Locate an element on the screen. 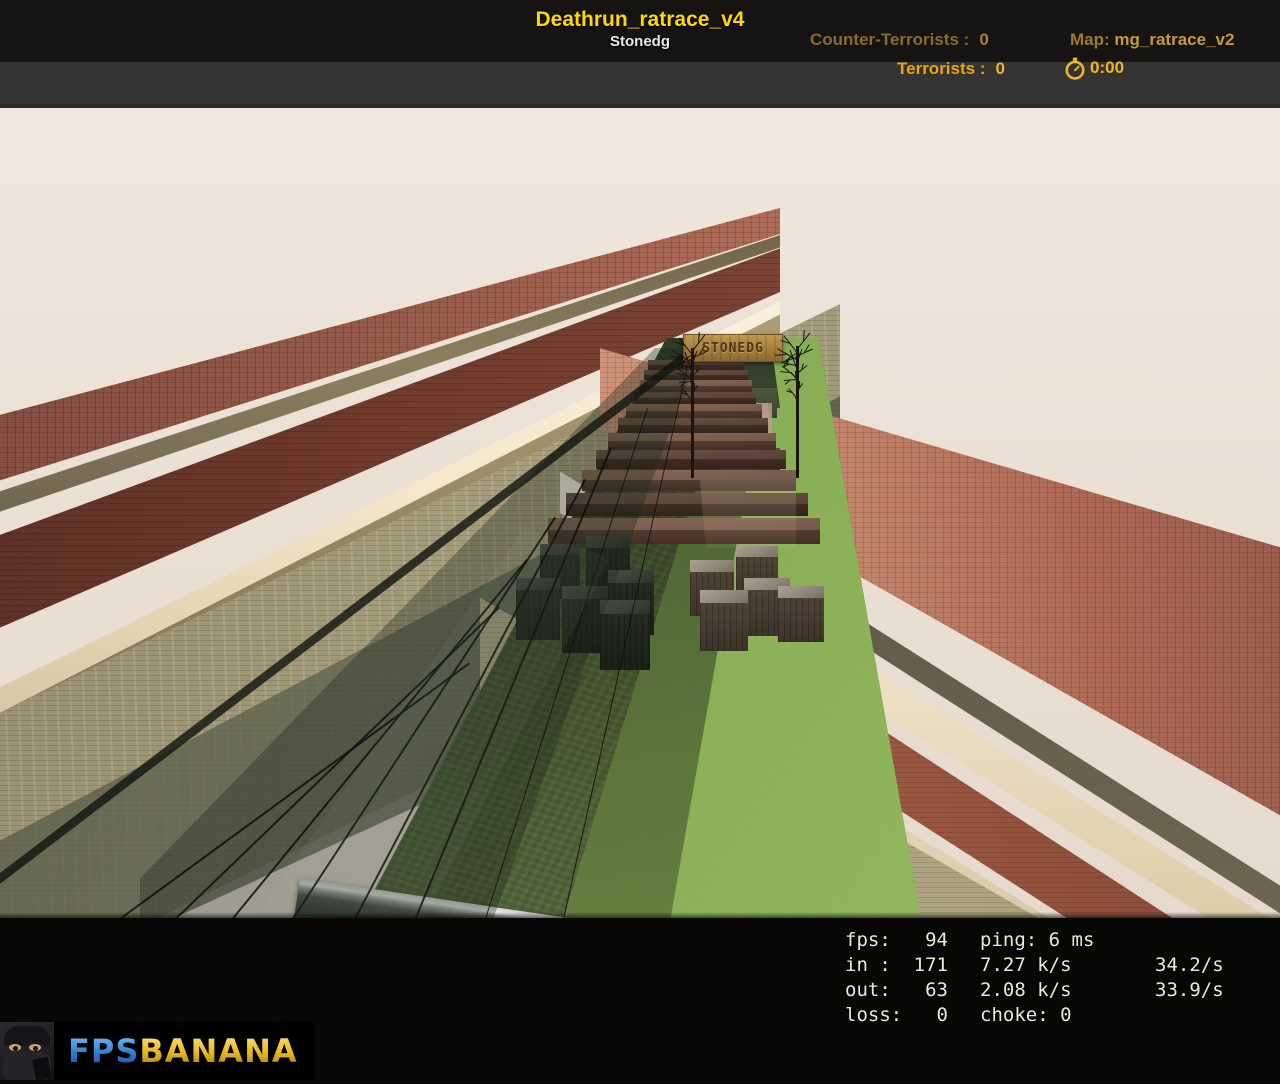  avatar-pupil-left is located at coordinates (15, 1048).